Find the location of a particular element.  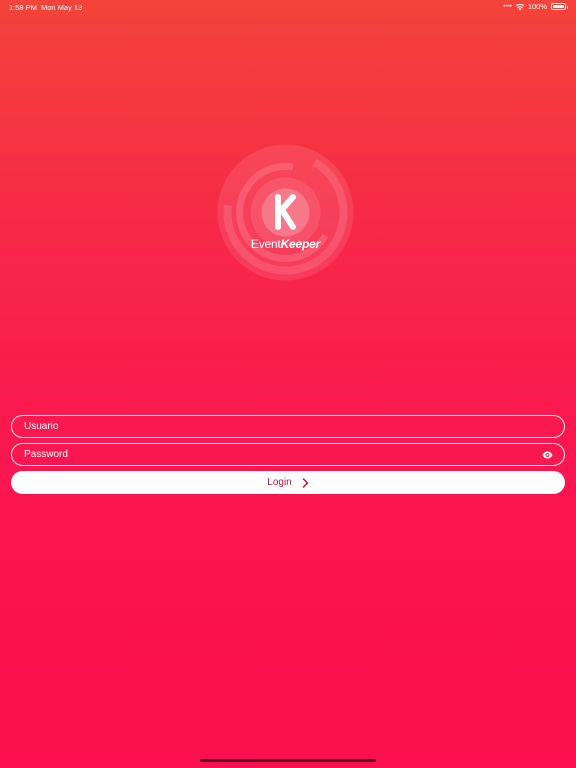

password-field is located at coordinates (288, 454).